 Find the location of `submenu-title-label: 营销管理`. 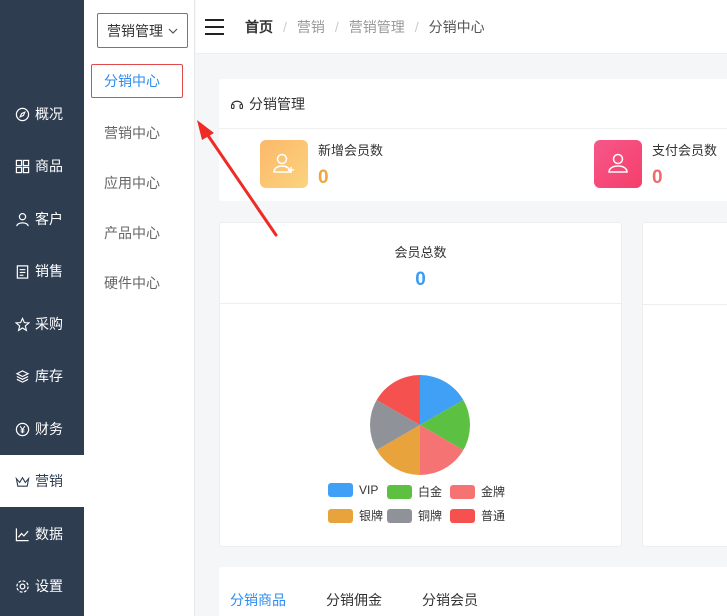

submenu-title-label: 营销管理 is located at coordinates (135, 30).